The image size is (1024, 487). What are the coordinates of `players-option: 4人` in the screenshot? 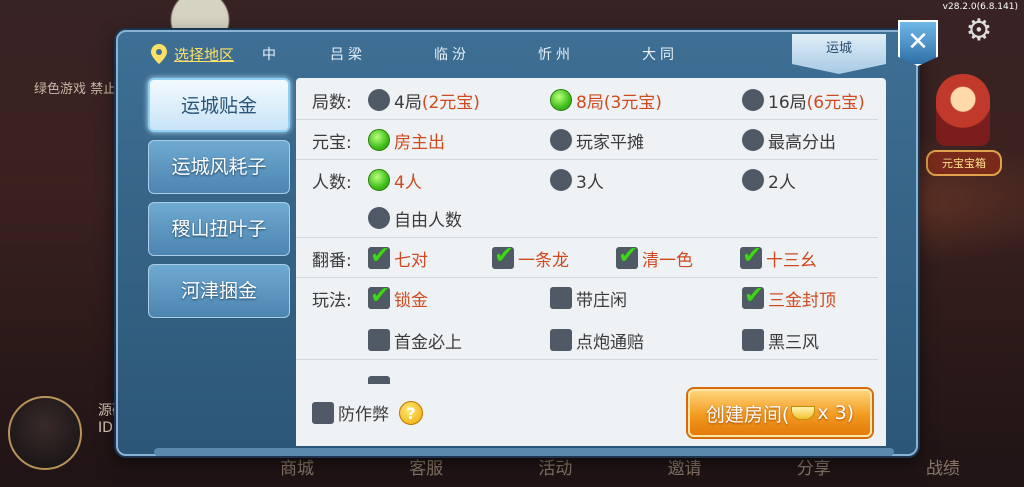 It's located at (395, 180).